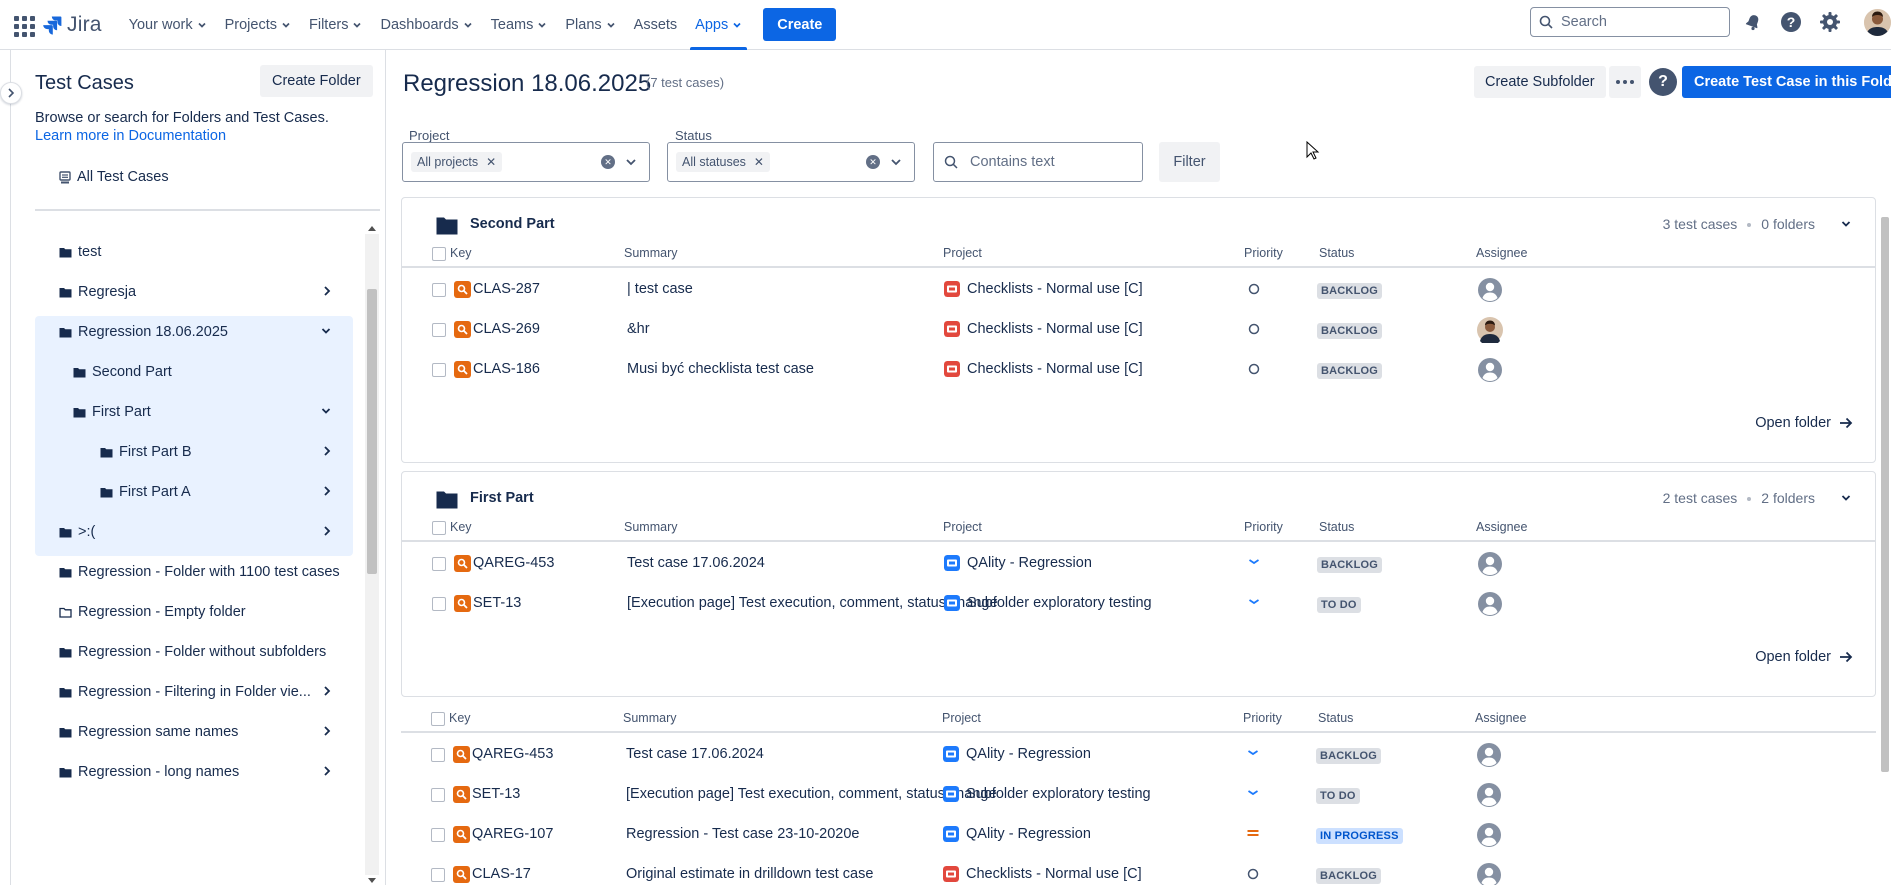  Describe the element at coordinates (723, 162) in the screenshot. I see `status-filter-chip: All statuses ✕` at that location.